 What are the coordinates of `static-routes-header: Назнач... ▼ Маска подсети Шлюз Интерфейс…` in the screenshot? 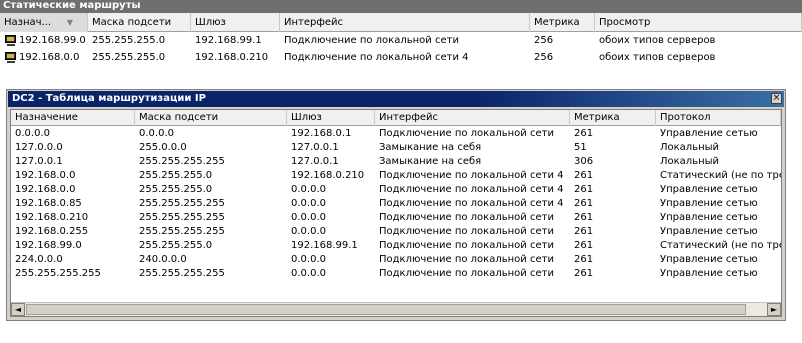 It's located at (401, 22).